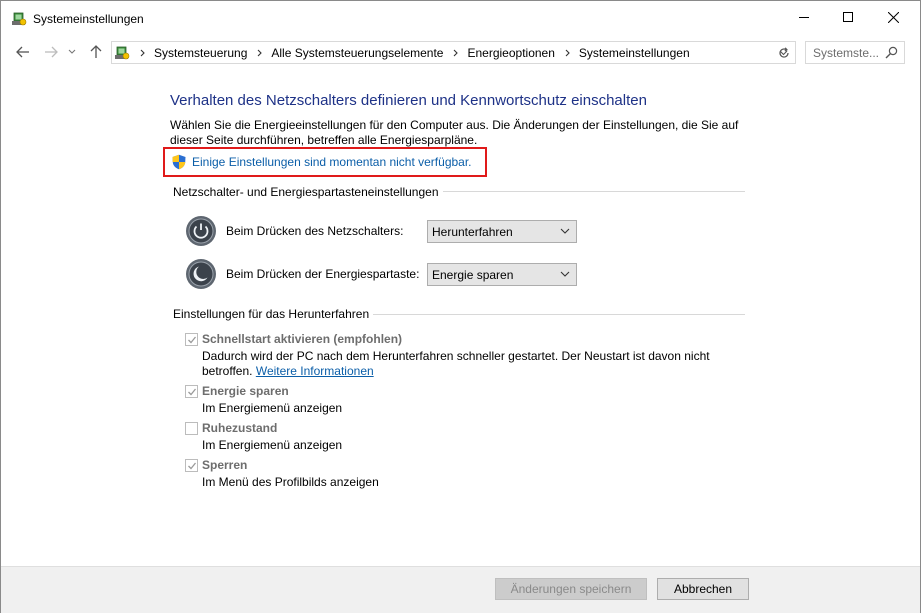 The image size is (921, 613). I want to click on breadcrumb-system-settings: Systemeinstellungen, so click(635, 53).